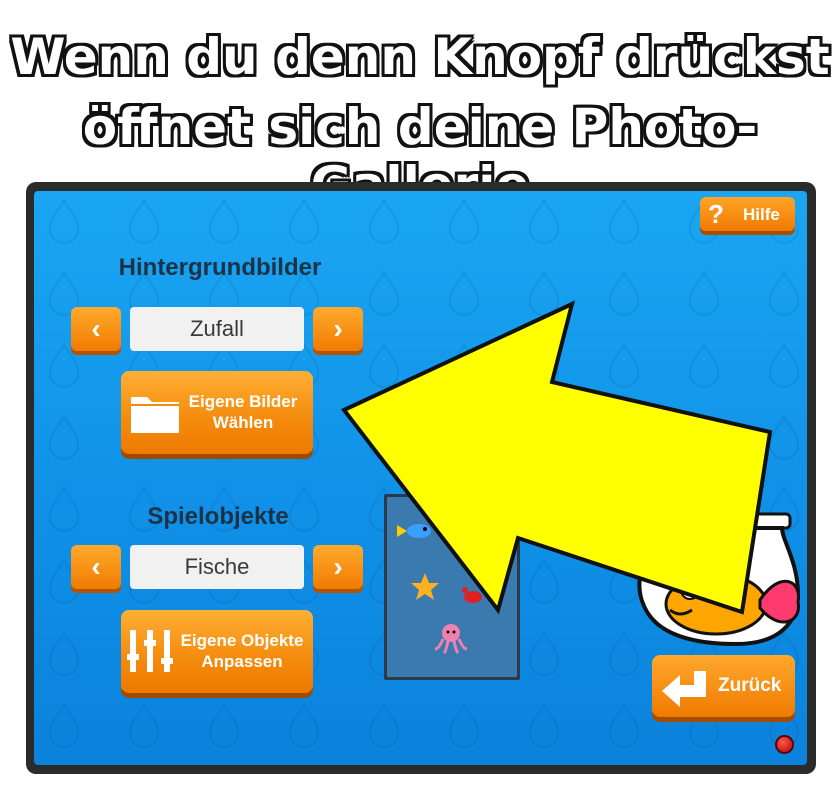 The width and height of the screenshot is (840, 800). What do you see at coordinates (217, 567) in the screenshot?
I see `game-objects-value: Fische` at bounding box center [217, 567].